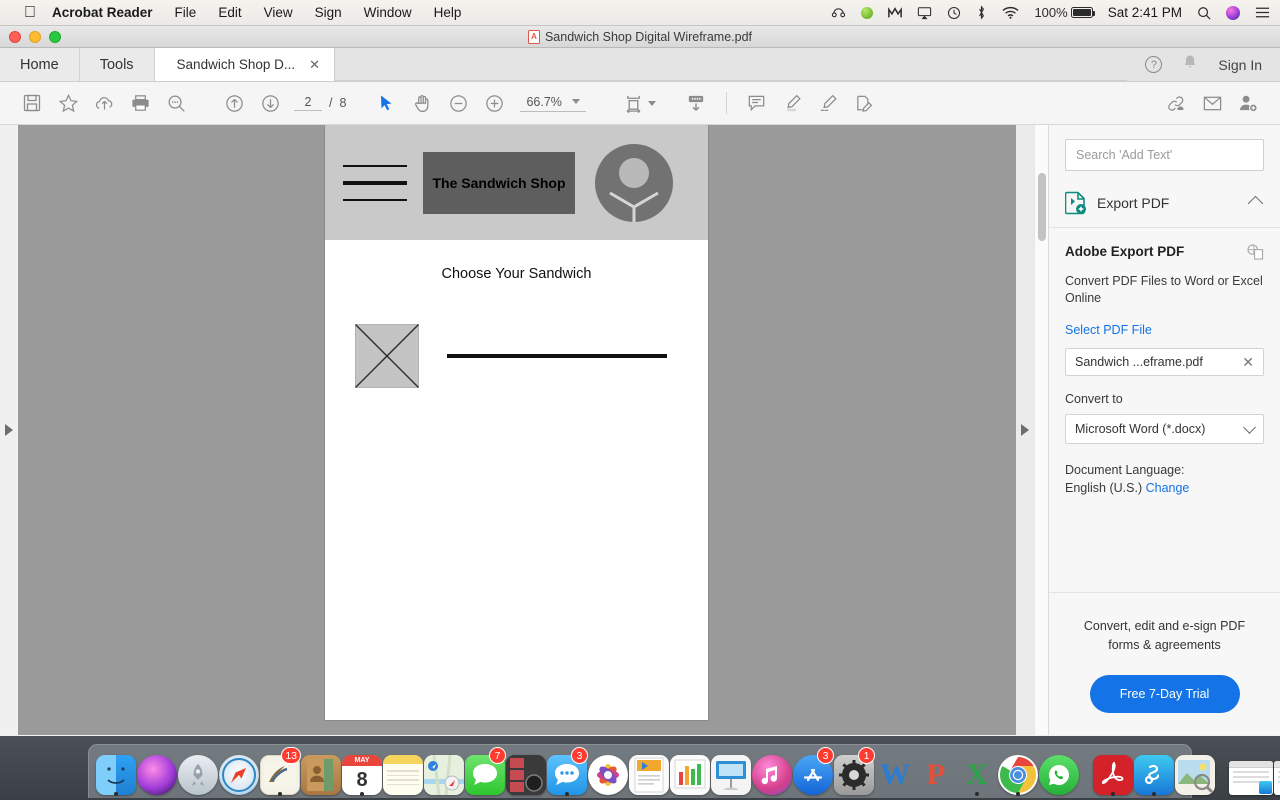 The height and width of the screenshot is (800, 1280). Describe the element at coordinates (1154, 64) in the screenshot. I see `help-icon: ?` at that location.